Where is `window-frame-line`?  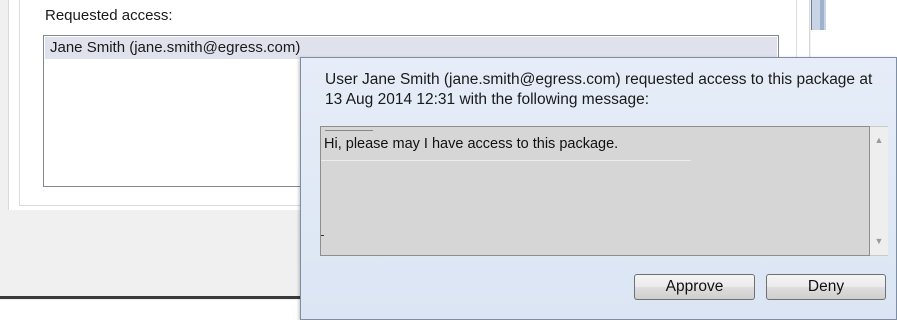 window-frame-line is located at coordinates (822, 15).